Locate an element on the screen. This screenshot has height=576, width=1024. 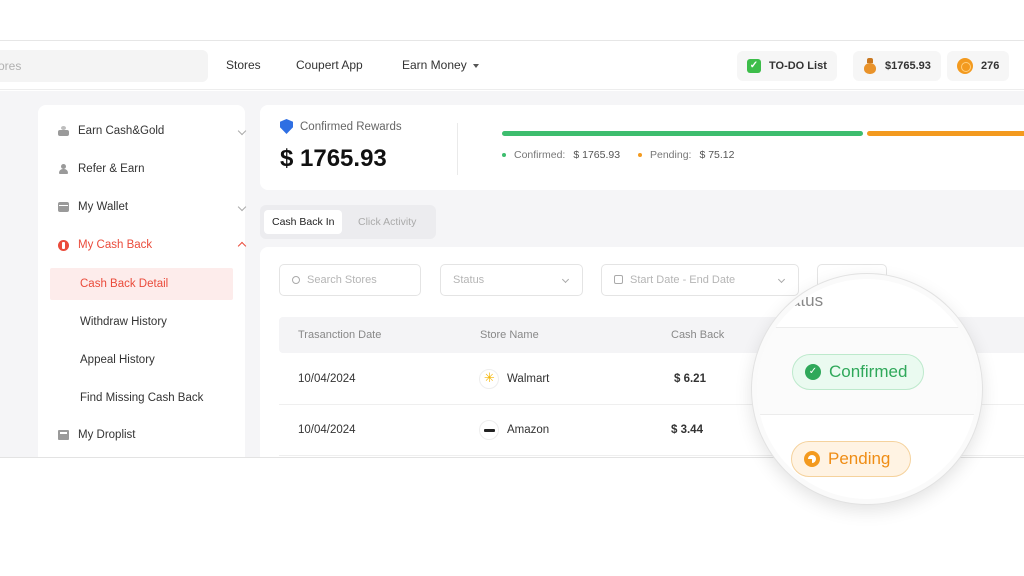
sidebar-item-label: My Droplist is located at coordinates (107, 435).